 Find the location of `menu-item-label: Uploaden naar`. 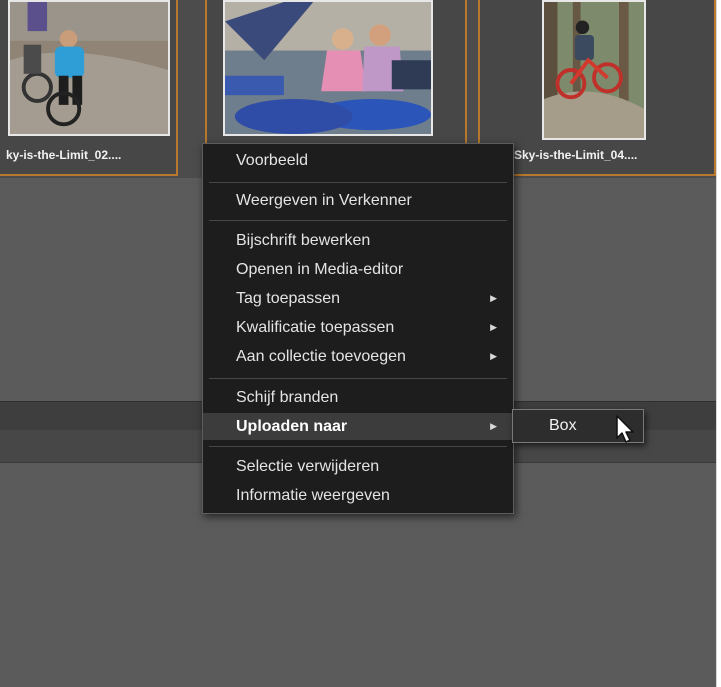

menu-item-label: Uploaden naar is located at coordinates (292, 426).